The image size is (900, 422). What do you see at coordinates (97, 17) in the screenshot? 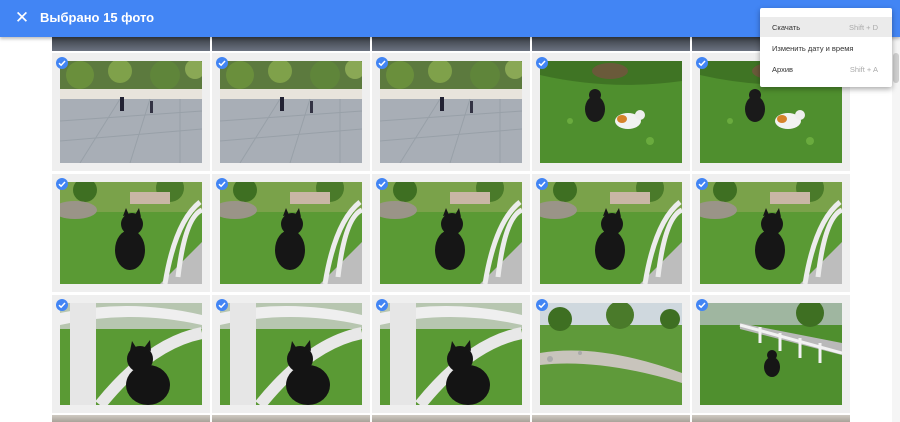
I see `selection-count-title: Выбрано 15 фото` at bounding box center [97, 17].